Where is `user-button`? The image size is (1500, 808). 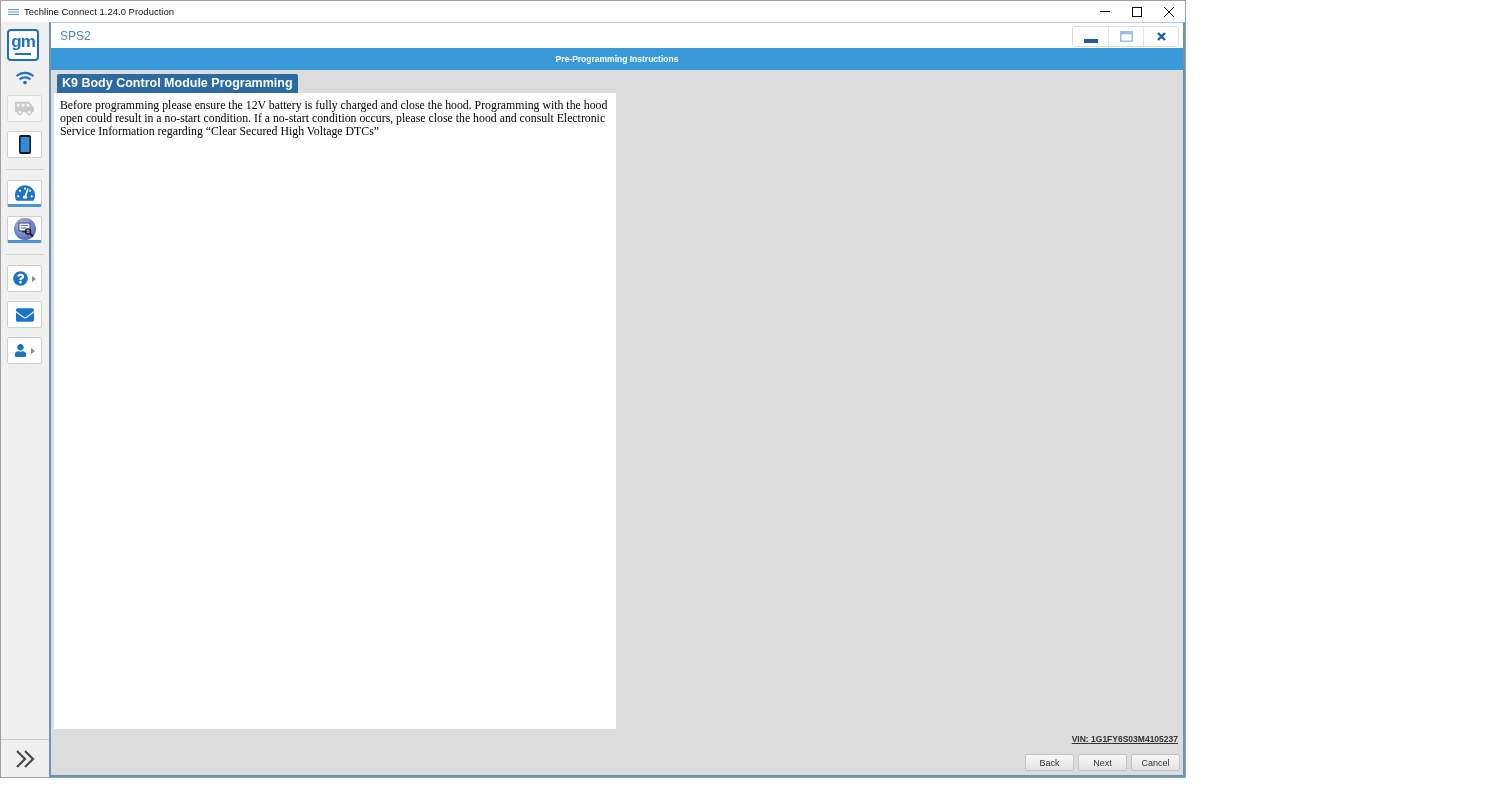 user-button is located at coordinates (24, 350).